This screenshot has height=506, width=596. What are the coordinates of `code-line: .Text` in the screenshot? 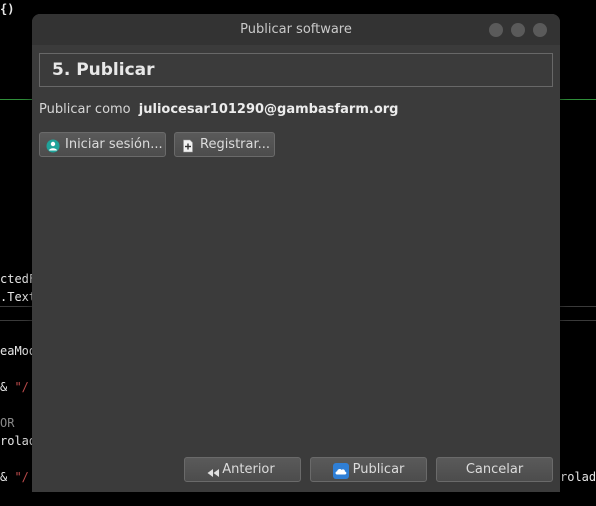 It's located at (18, 297).